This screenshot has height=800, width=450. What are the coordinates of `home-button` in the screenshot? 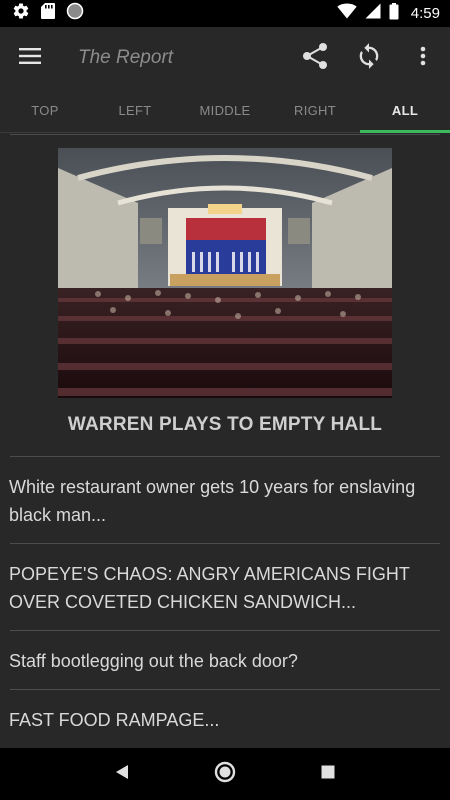 It's located at (225, 774).